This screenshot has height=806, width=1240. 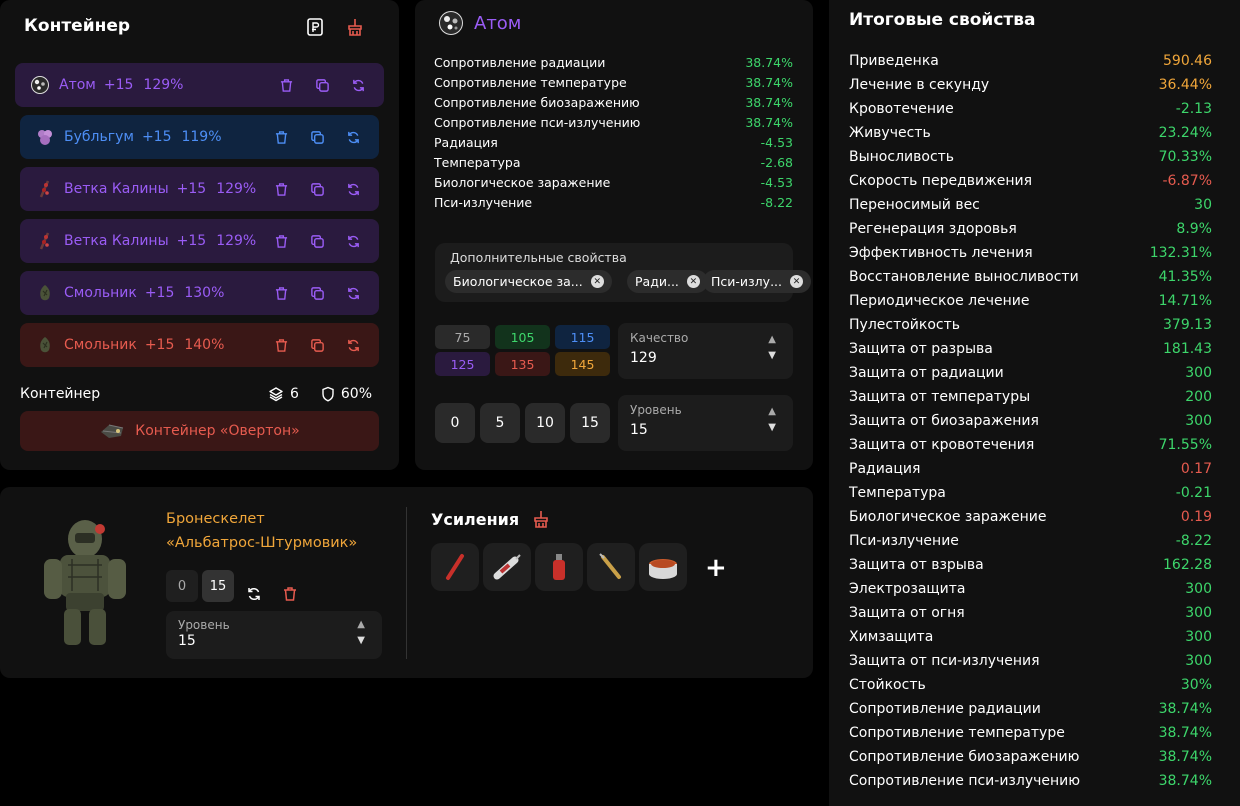 I want to click on total-value: 200, so click(x=1198, y=397).